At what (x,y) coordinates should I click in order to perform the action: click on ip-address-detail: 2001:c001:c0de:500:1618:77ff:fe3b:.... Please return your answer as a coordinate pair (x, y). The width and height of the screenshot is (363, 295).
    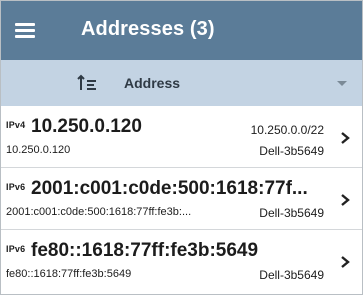
    Looking at the image, I should click on (99, 212).